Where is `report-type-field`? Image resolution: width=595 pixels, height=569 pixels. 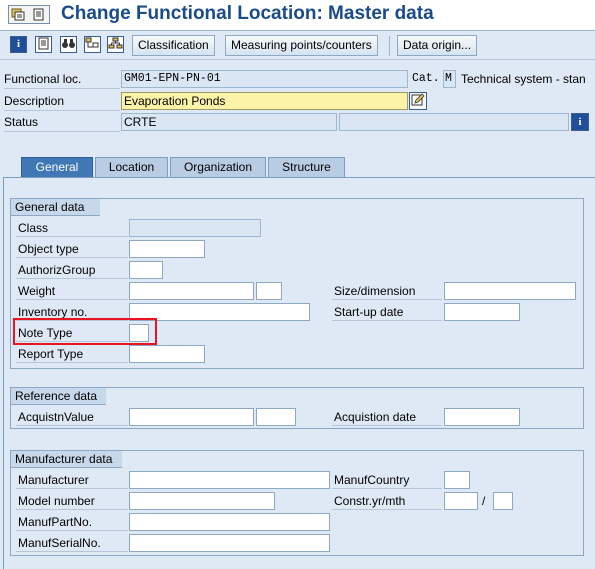
report-type-field is located at coordinates (167, 354).